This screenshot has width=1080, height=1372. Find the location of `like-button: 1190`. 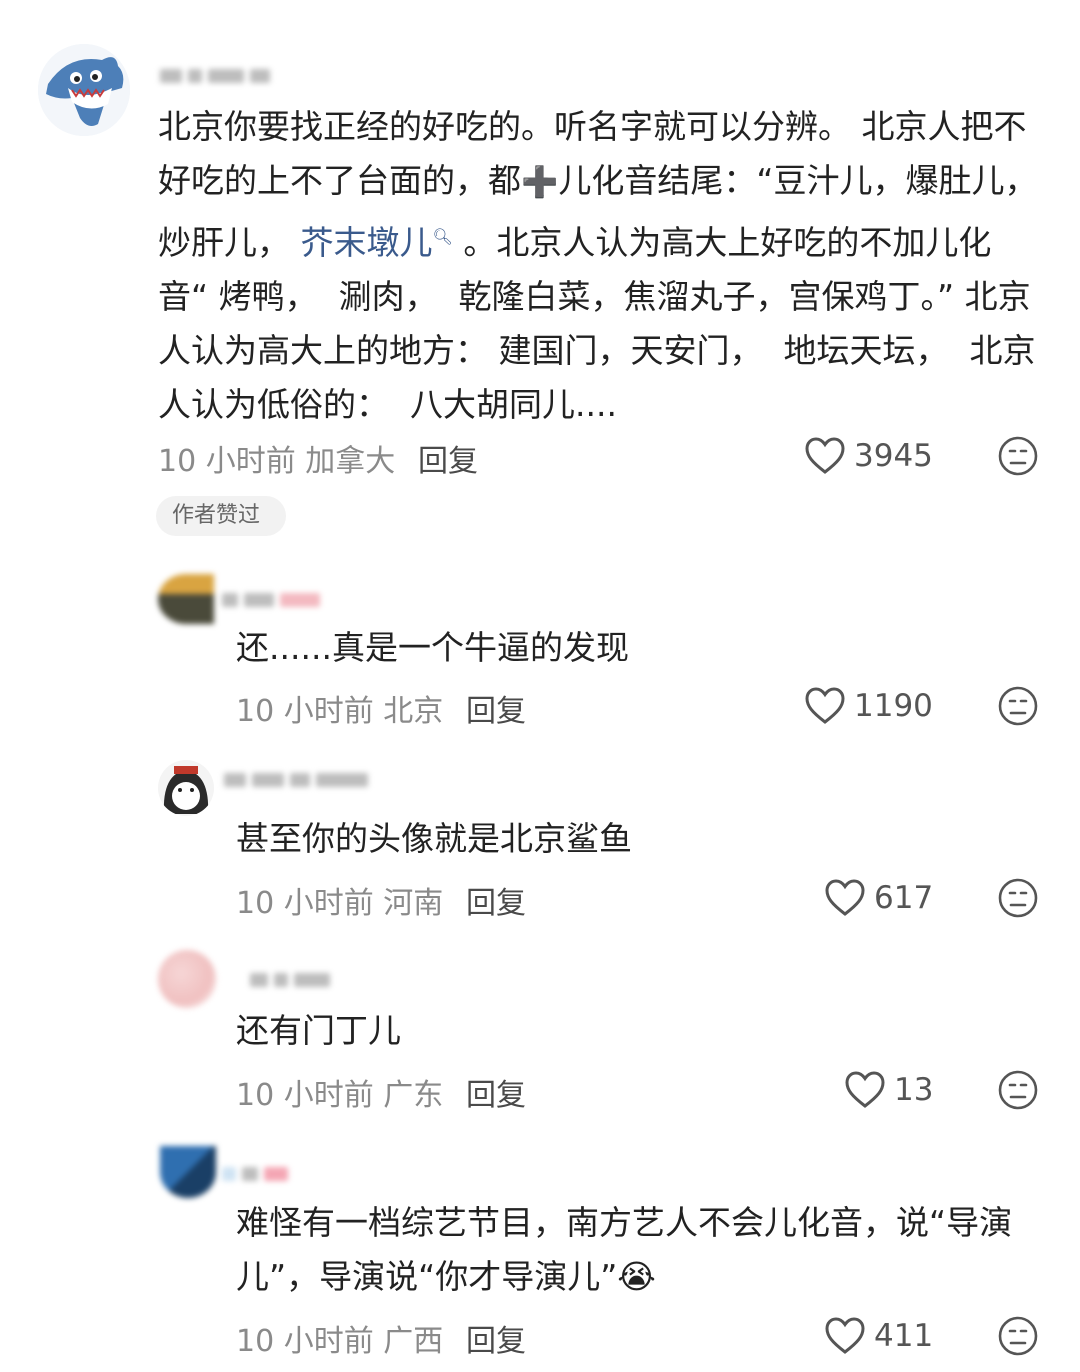

like-button: 1190 is located at coordinates (868, 706).